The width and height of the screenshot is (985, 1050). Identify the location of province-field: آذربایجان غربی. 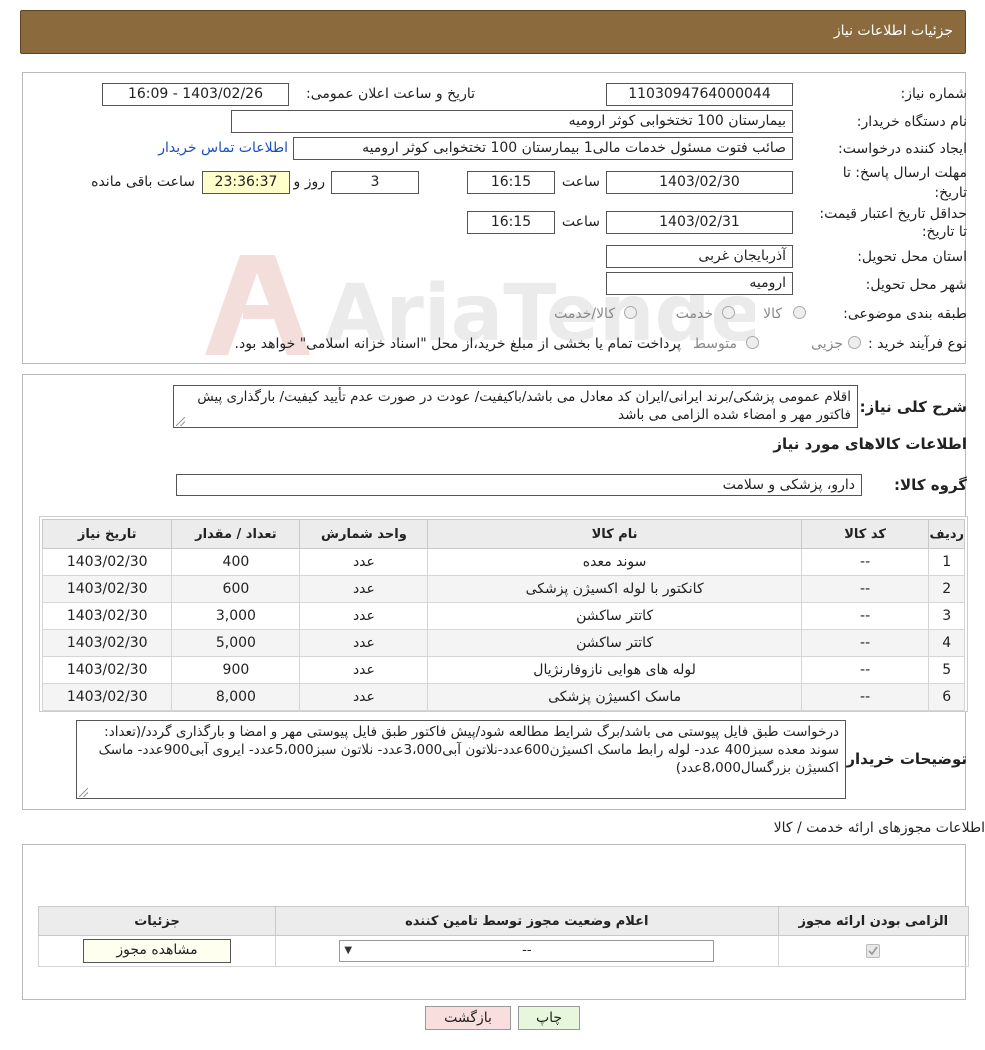
(699, 256).